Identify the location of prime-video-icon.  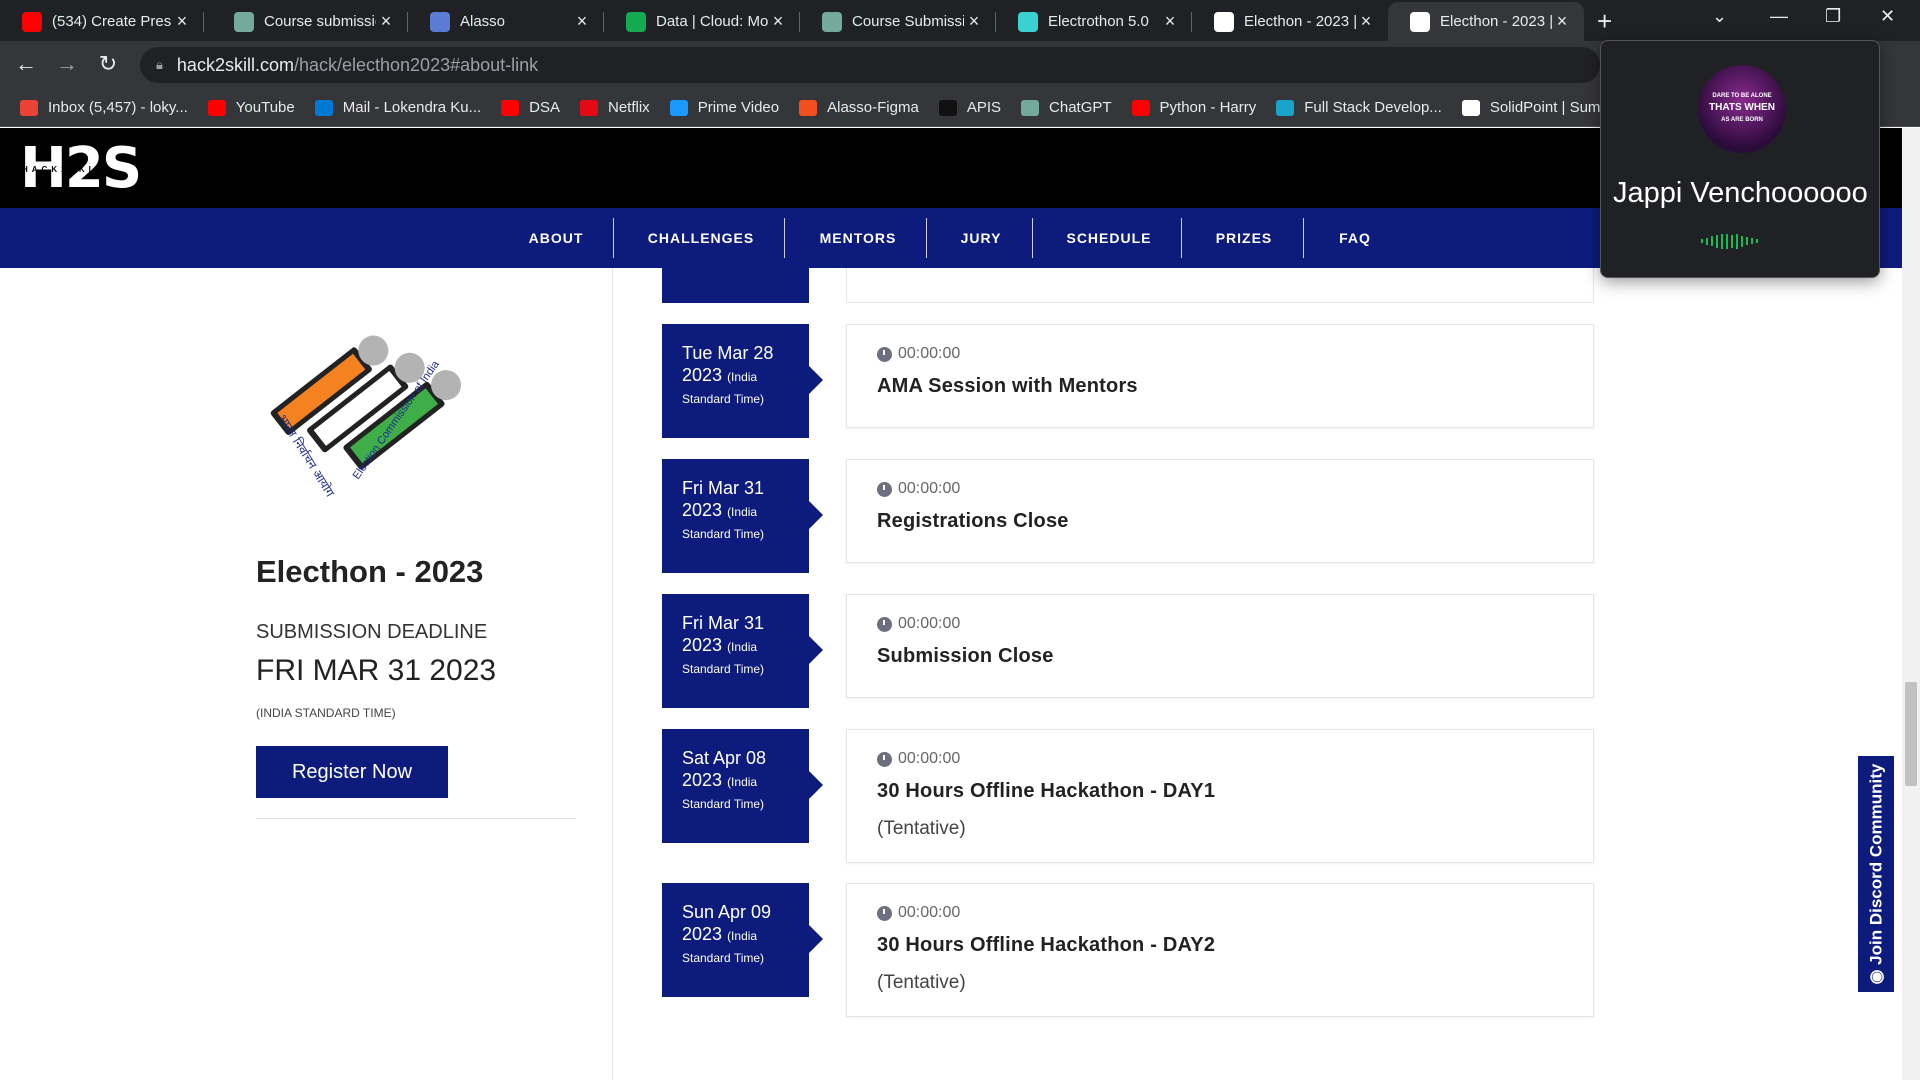
(678, 107).